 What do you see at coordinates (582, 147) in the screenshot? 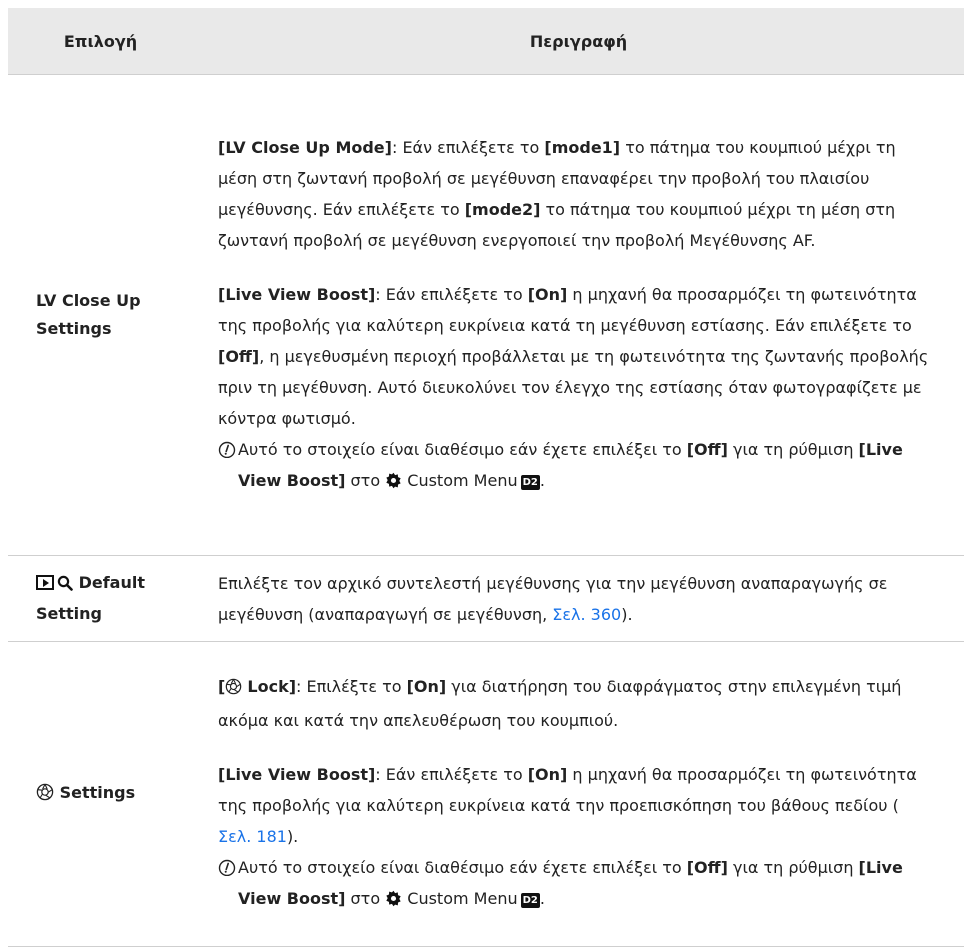
I see `mode1-label: [mode1]` at bounding box center [582, 147].